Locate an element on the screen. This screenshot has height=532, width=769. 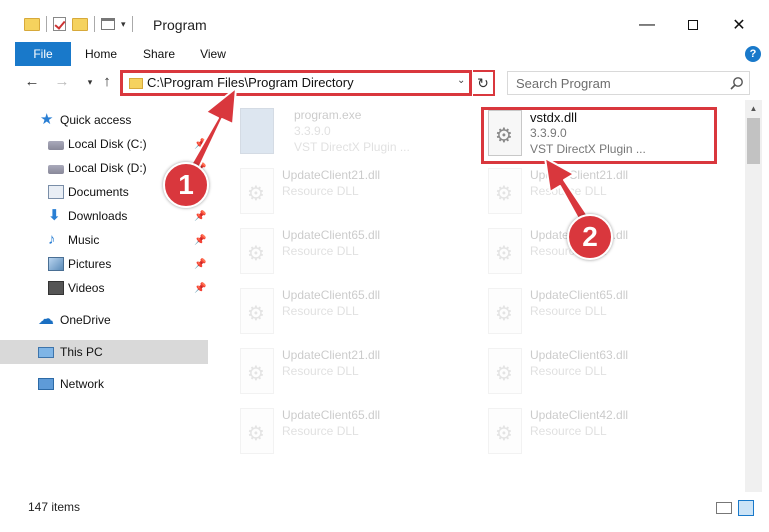
back-button: ← is located at coordinates (32, 82).